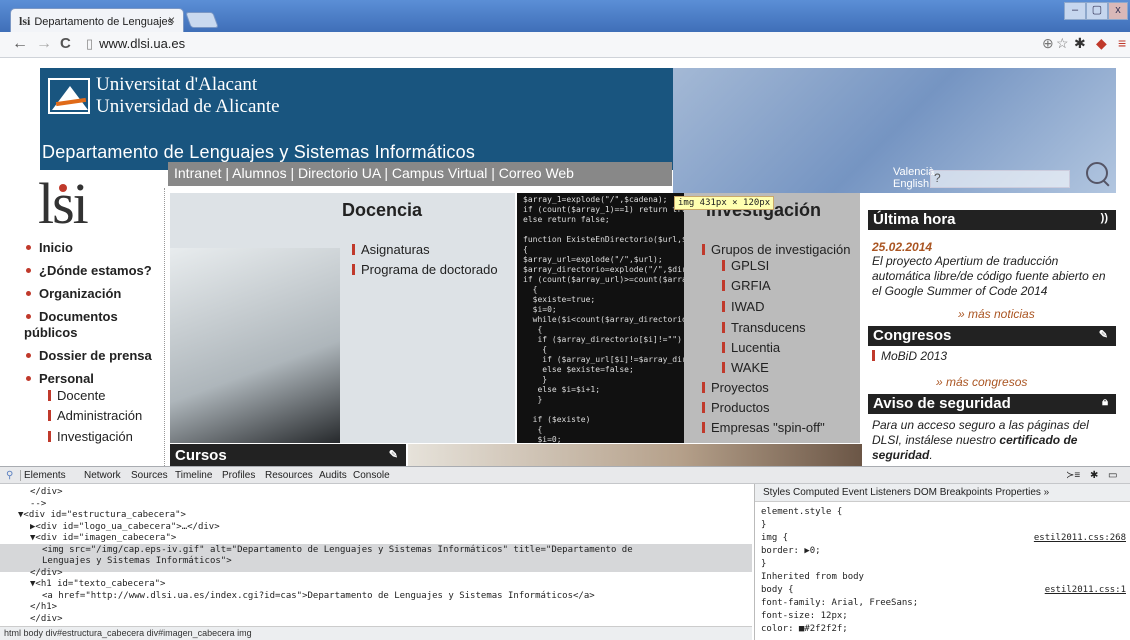 This screenshot has width=1130, height=640. Describe the element at coordinates (1085, 590) in the screenshot. I see `stylesheet-link: estil2011.css:1` at that location.